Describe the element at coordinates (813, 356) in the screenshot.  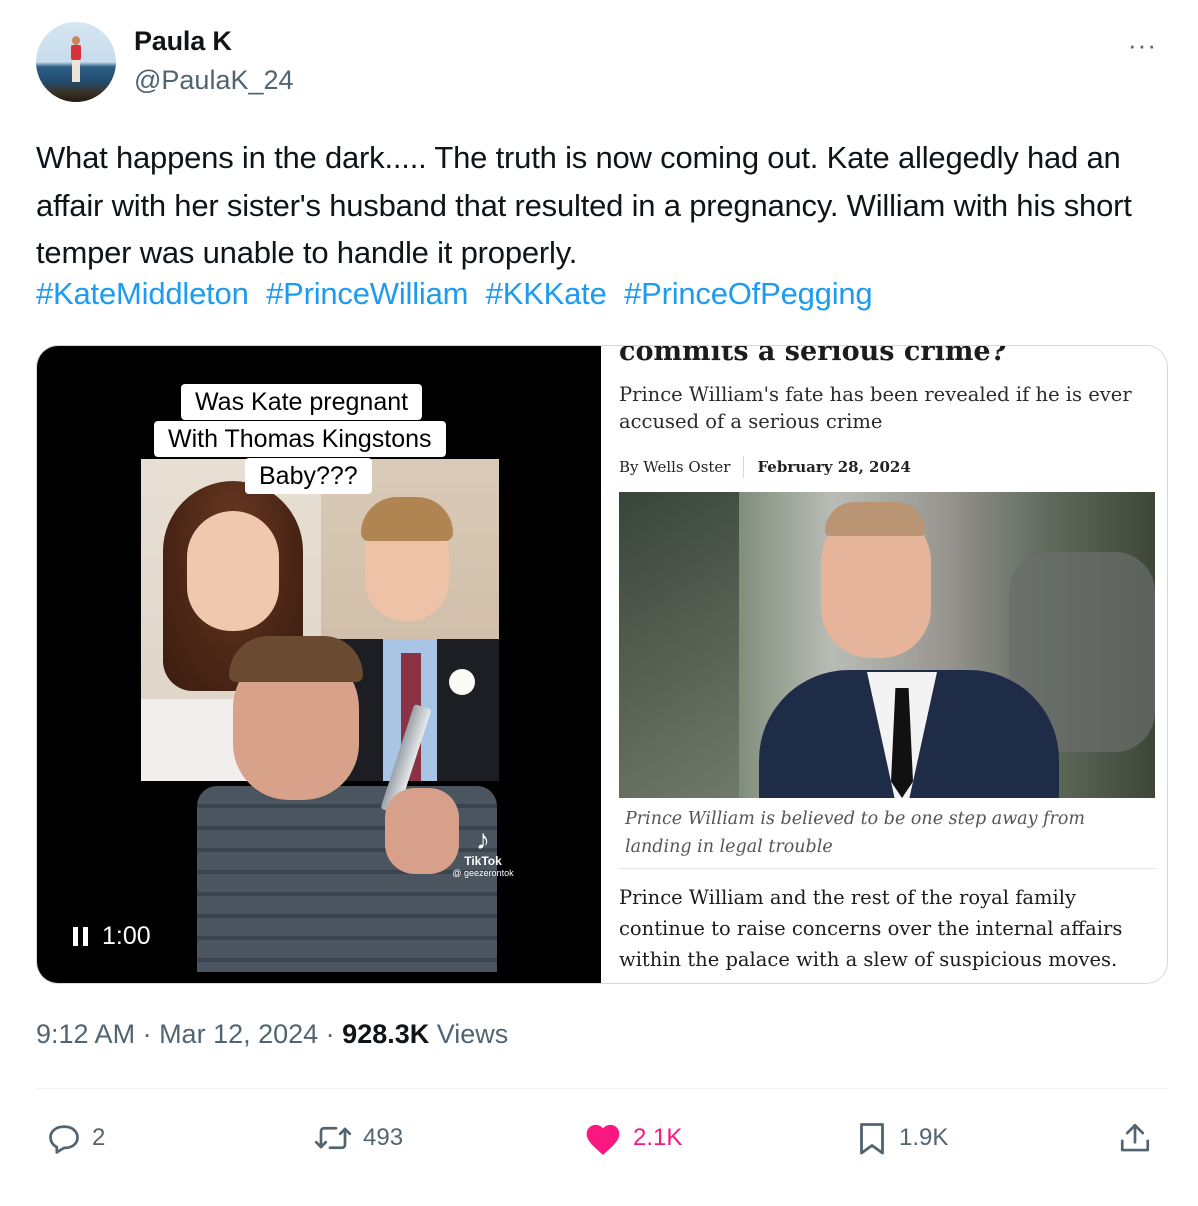
I see `article-headline: commits a serious crime?` at that location.